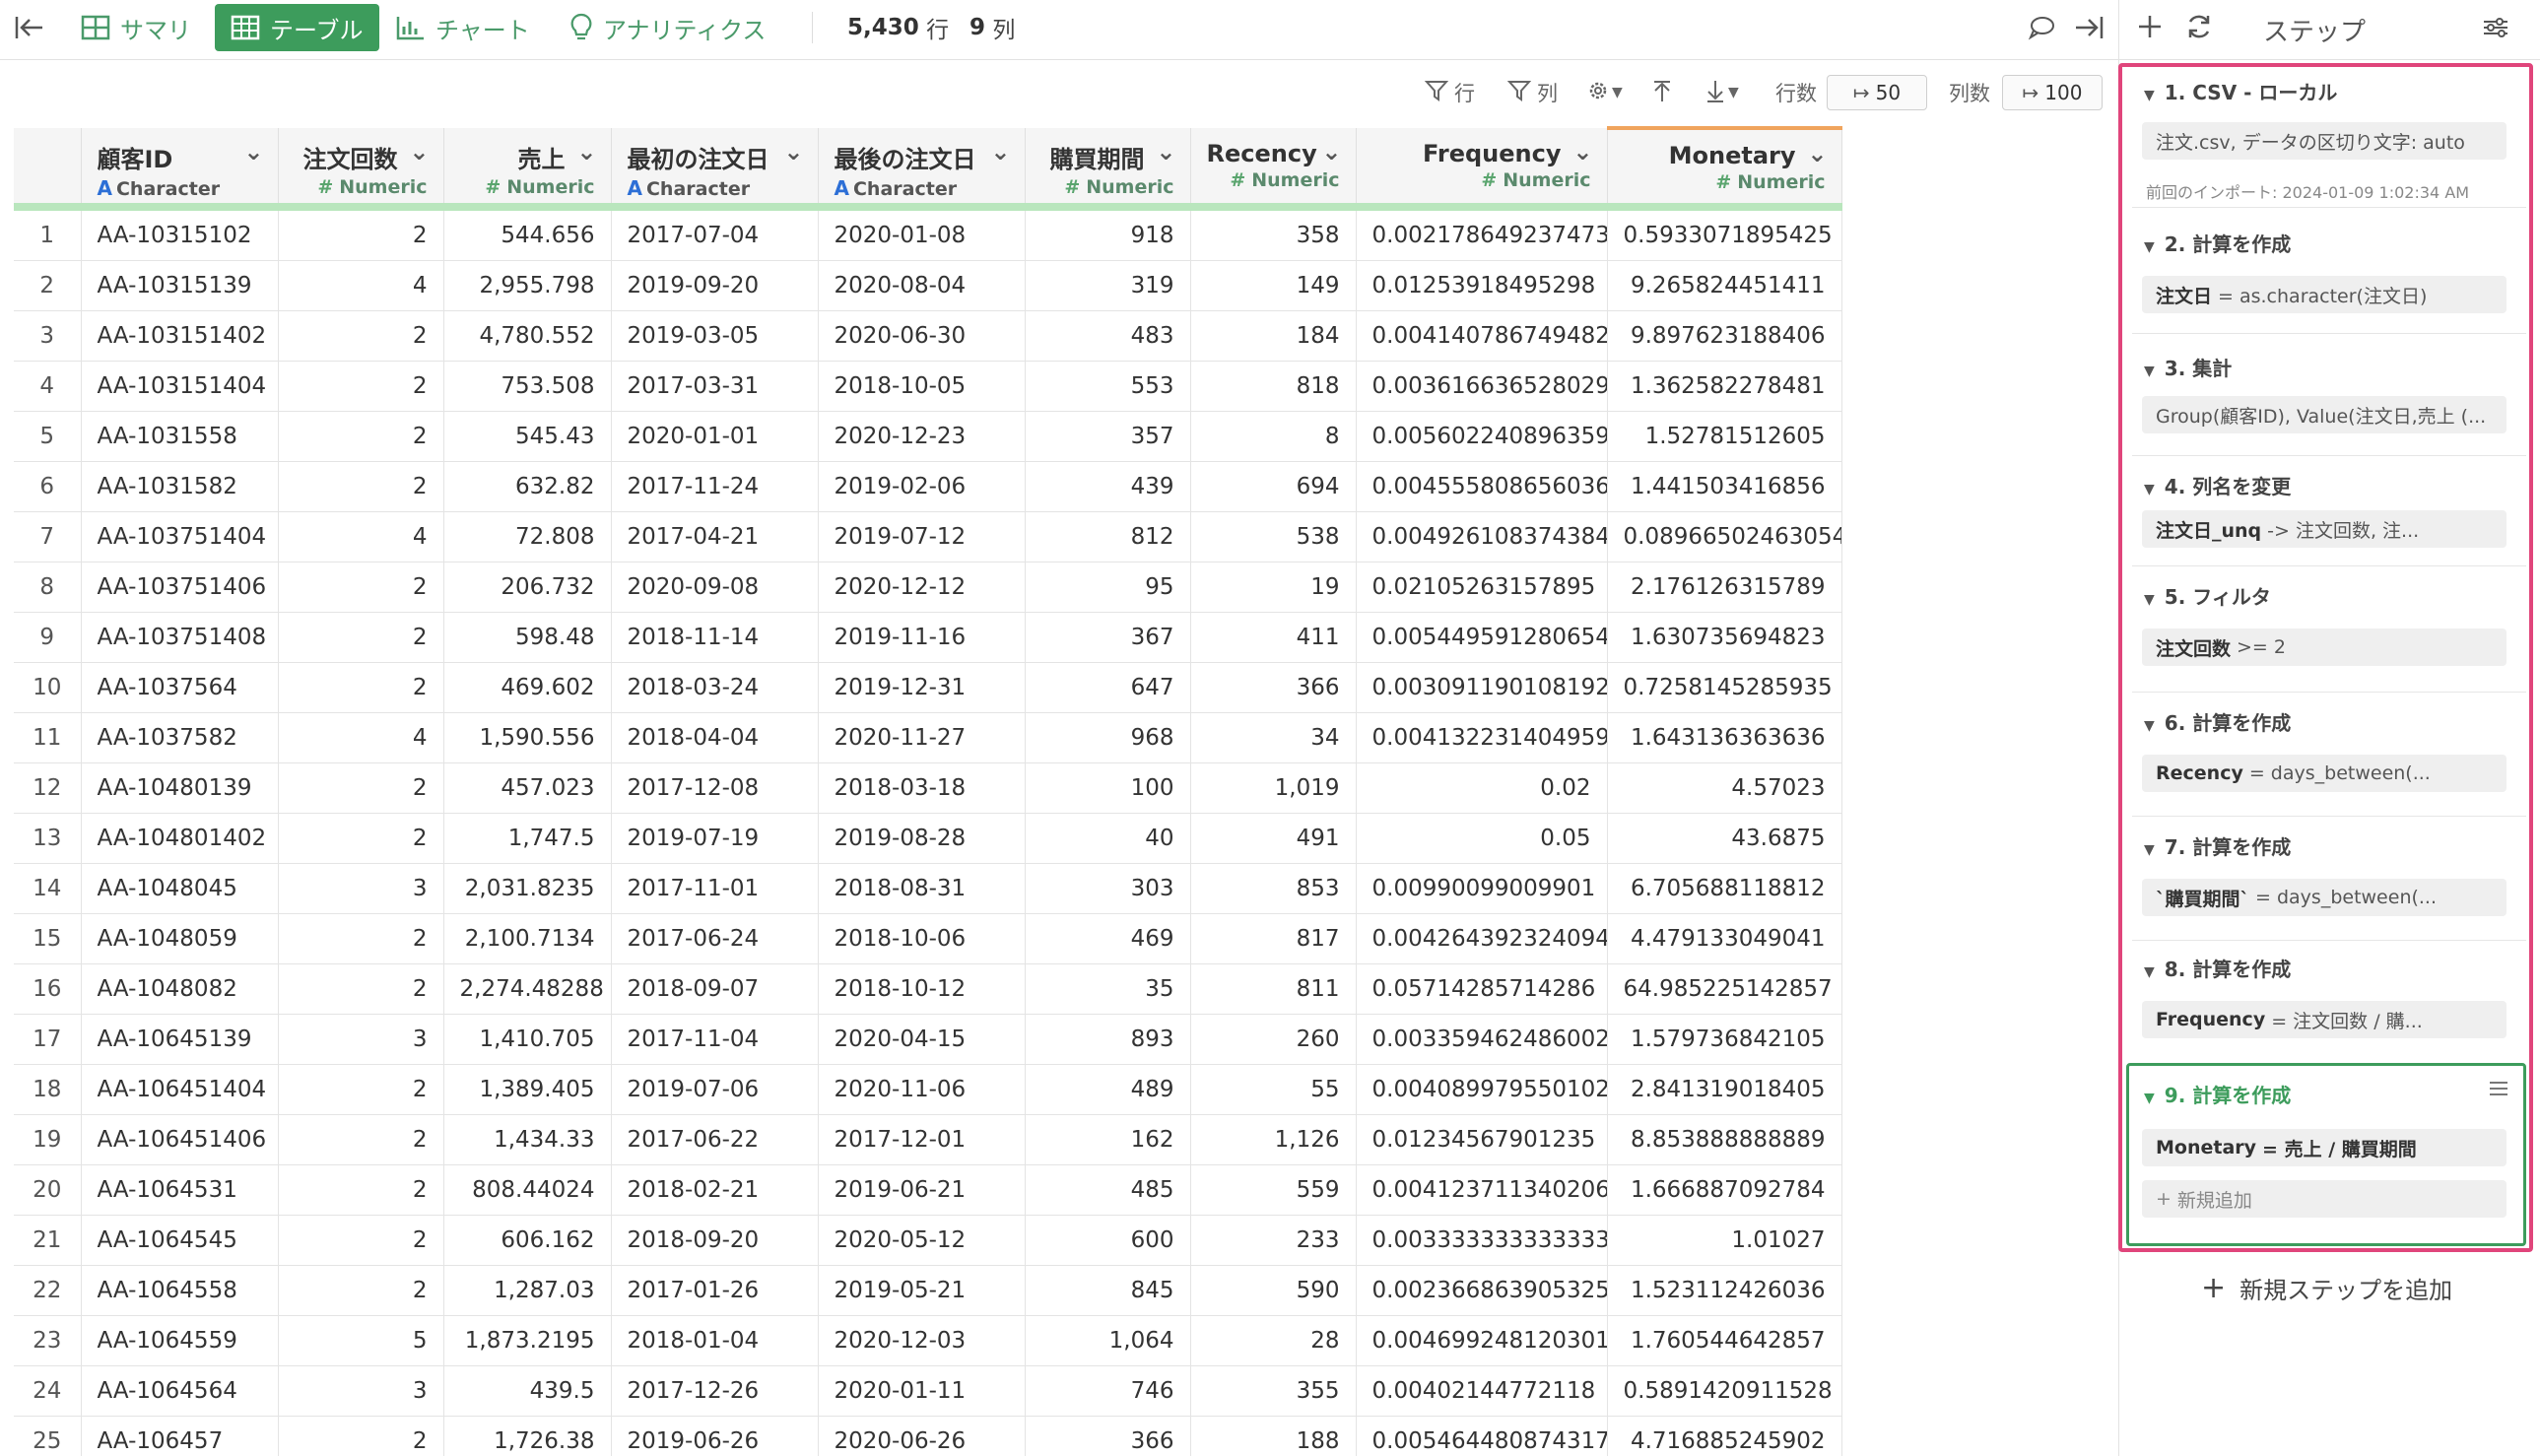 The height and width of the screenshot is (1456, 2540). What do you see at coordinates (668, 27) in the screenshot?
I see `tab-analytics: アナリティクス` at bounding box center [668, 27].